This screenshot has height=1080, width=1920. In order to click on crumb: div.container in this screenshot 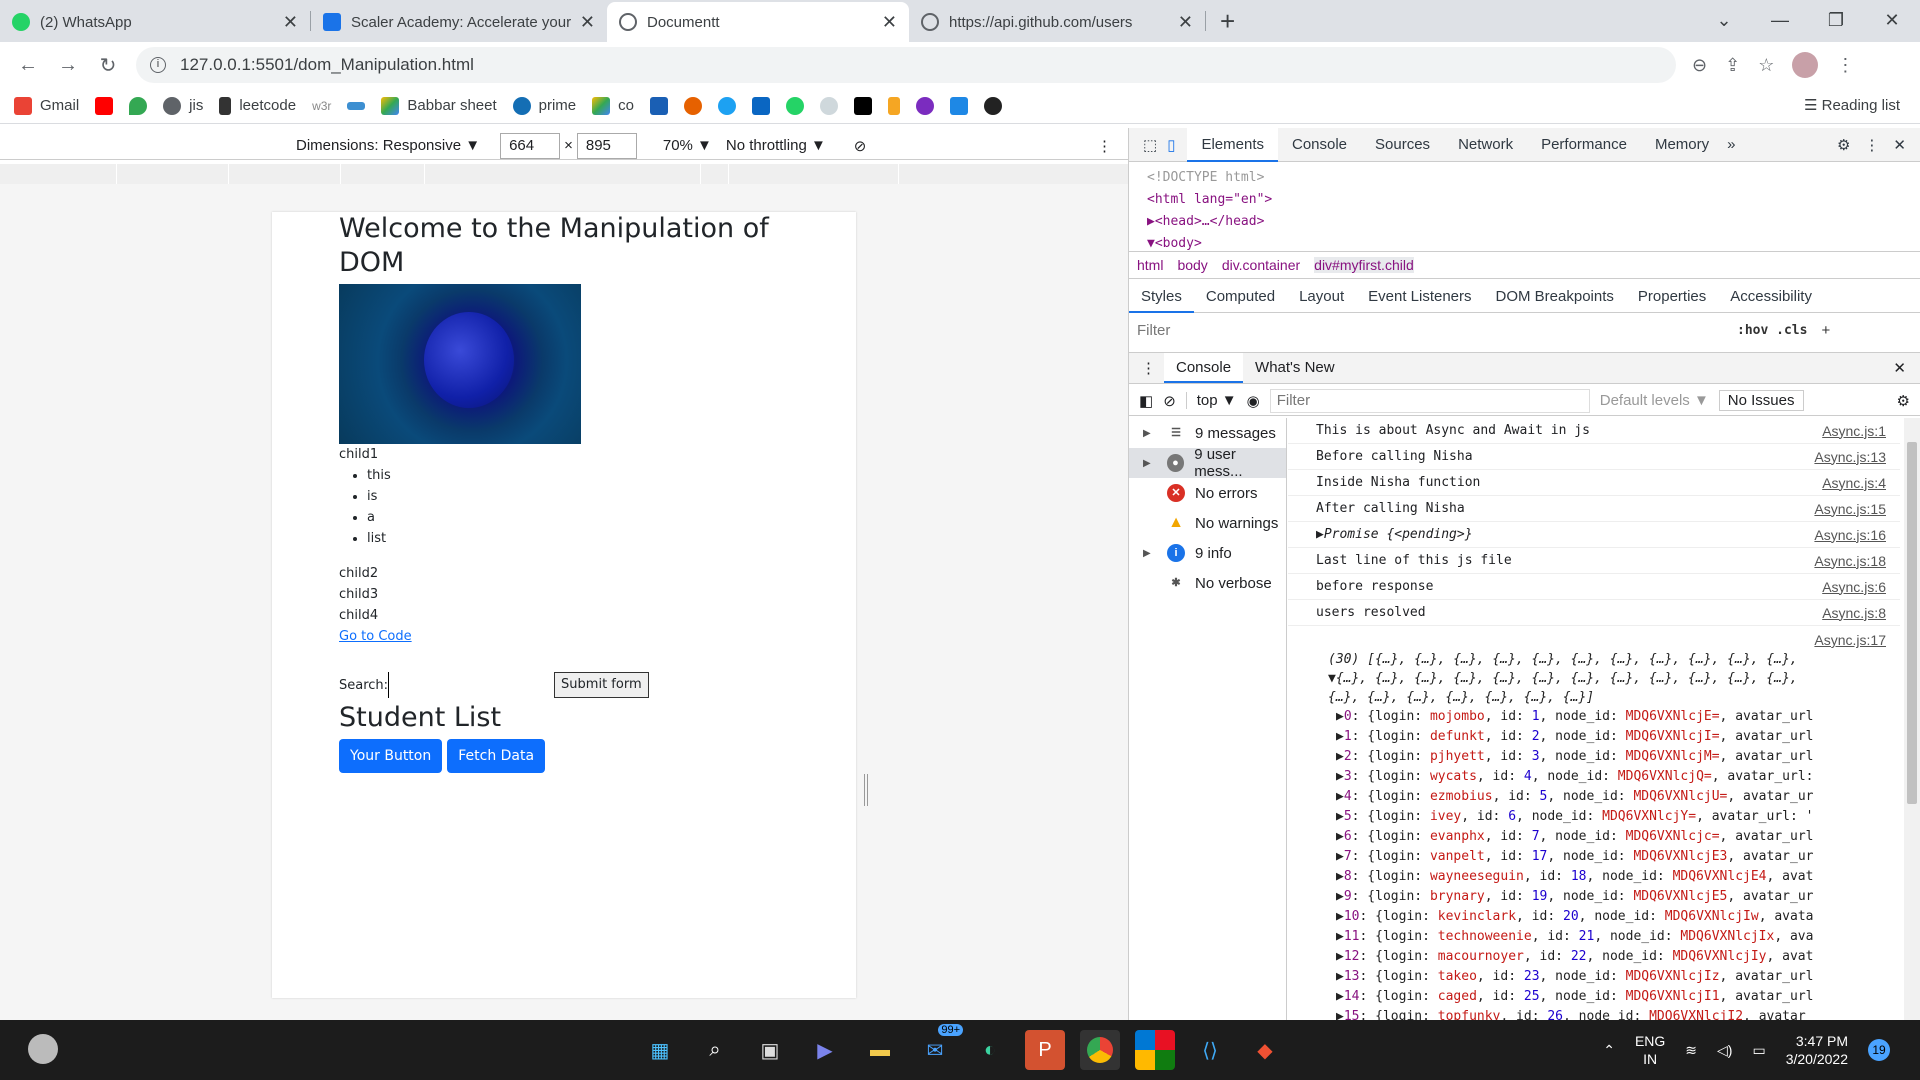, I will do `click(1261, 265)`.